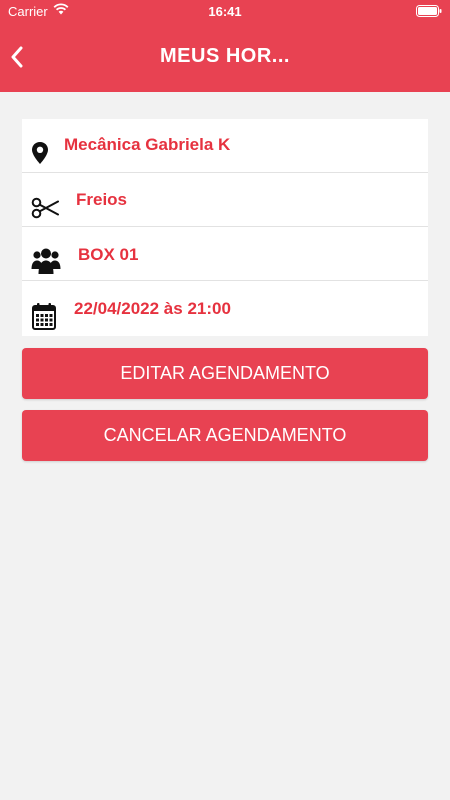 The height and width of the screenshot is (800, 450). Describe the element at coordinates (152, 308) in the screenshot. I see `datetime-label: 22/04/2022 às 21:00` at that location.